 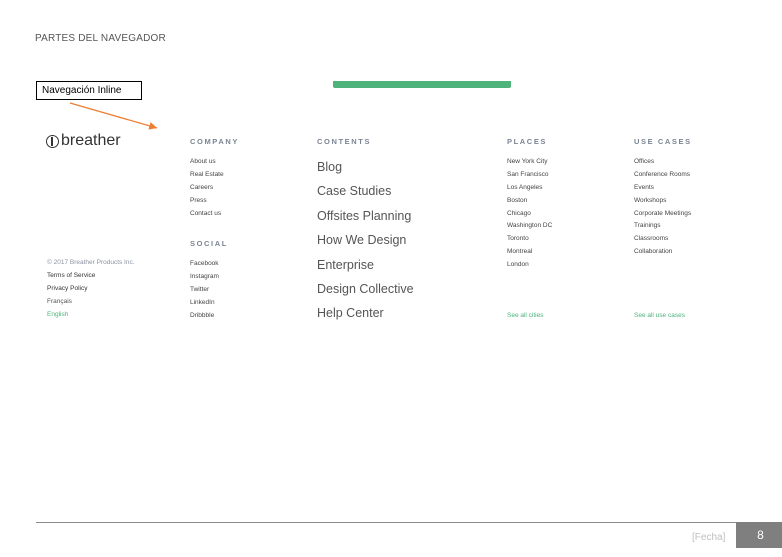 What do you see at coordinates (662, 175) in the screenshot?
I see `use-case-link: Conference Rooms` at bounding box center [662, 175].